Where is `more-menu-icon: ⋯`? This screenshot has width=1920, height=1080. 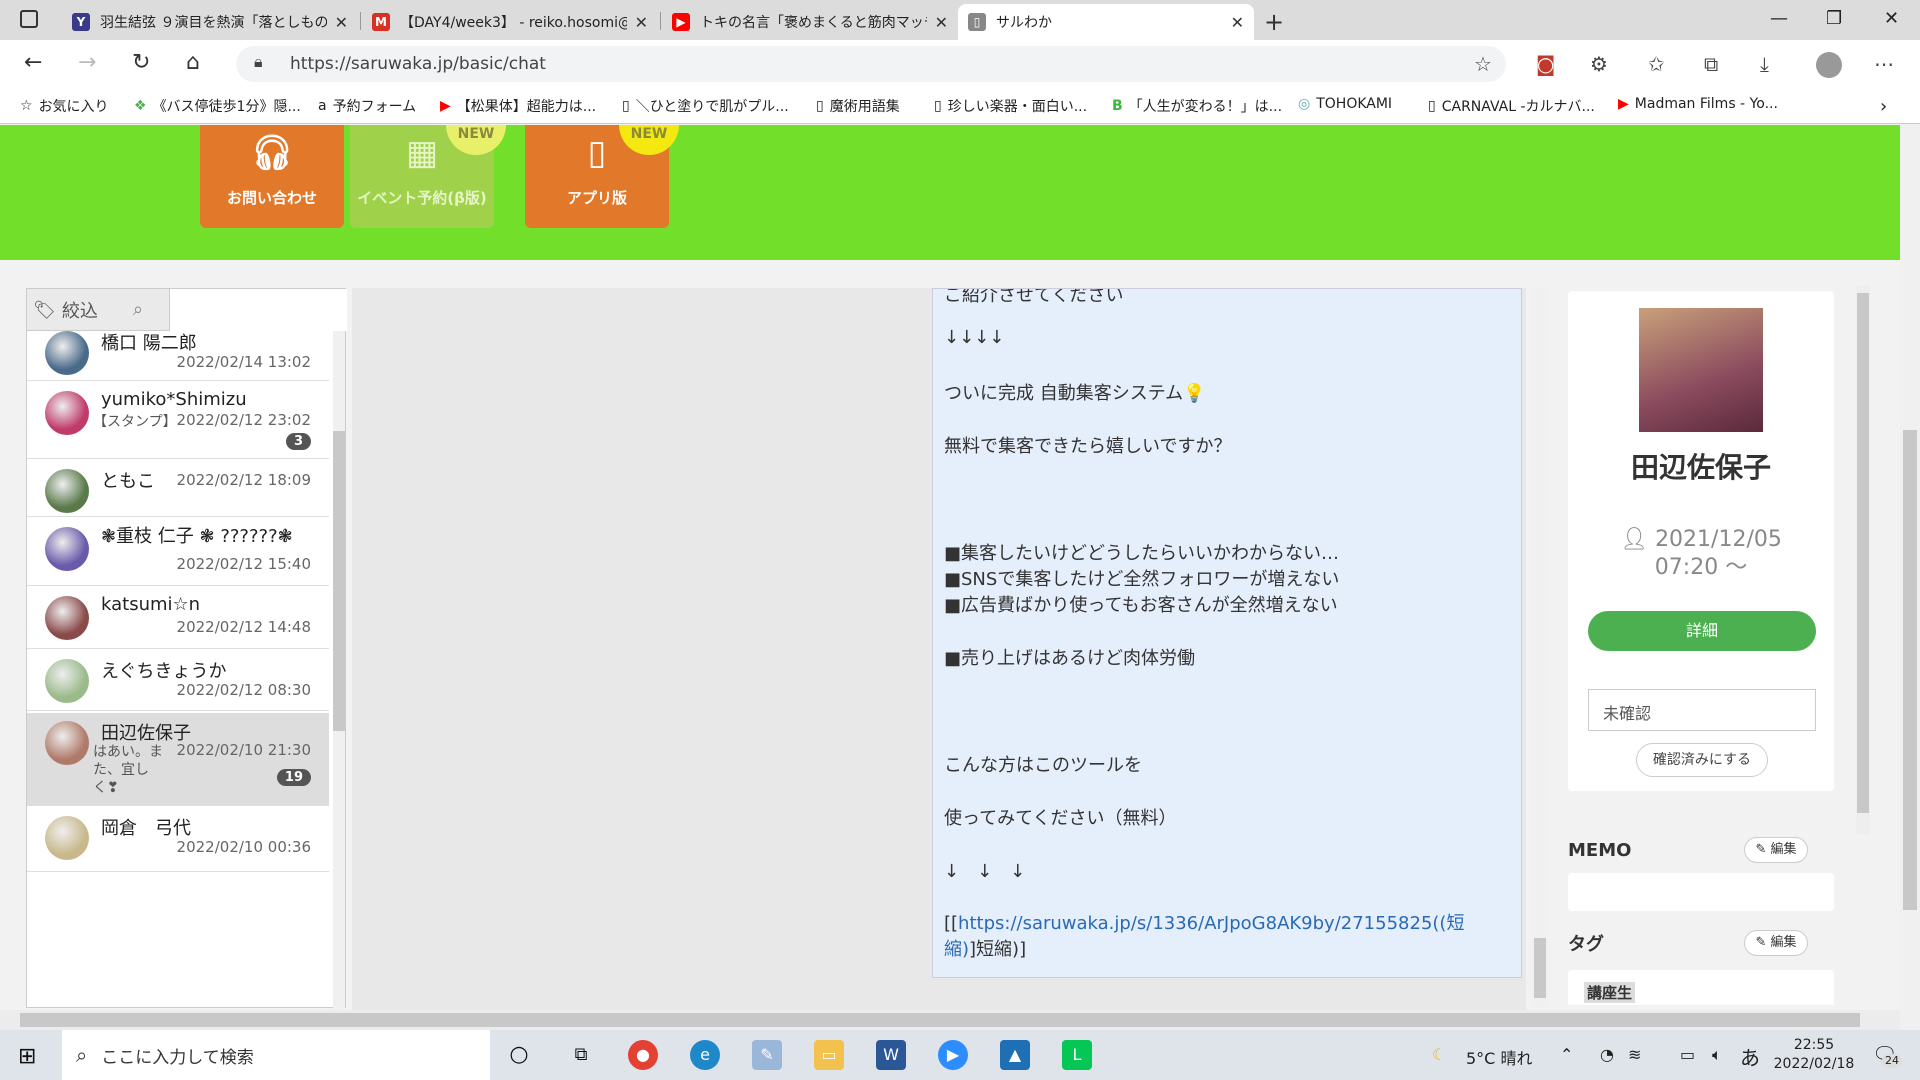
more-menu-icon: ⋯ is located at coordinates (1884, 64).